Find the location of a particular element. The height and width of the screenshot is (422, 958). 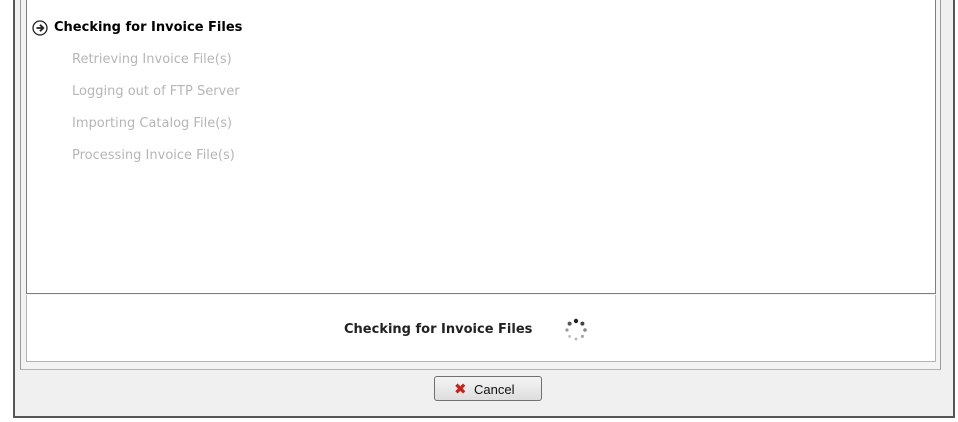

step-logging-out-ftp: Logging out of FTP Server is located at coordinates (156, 91).